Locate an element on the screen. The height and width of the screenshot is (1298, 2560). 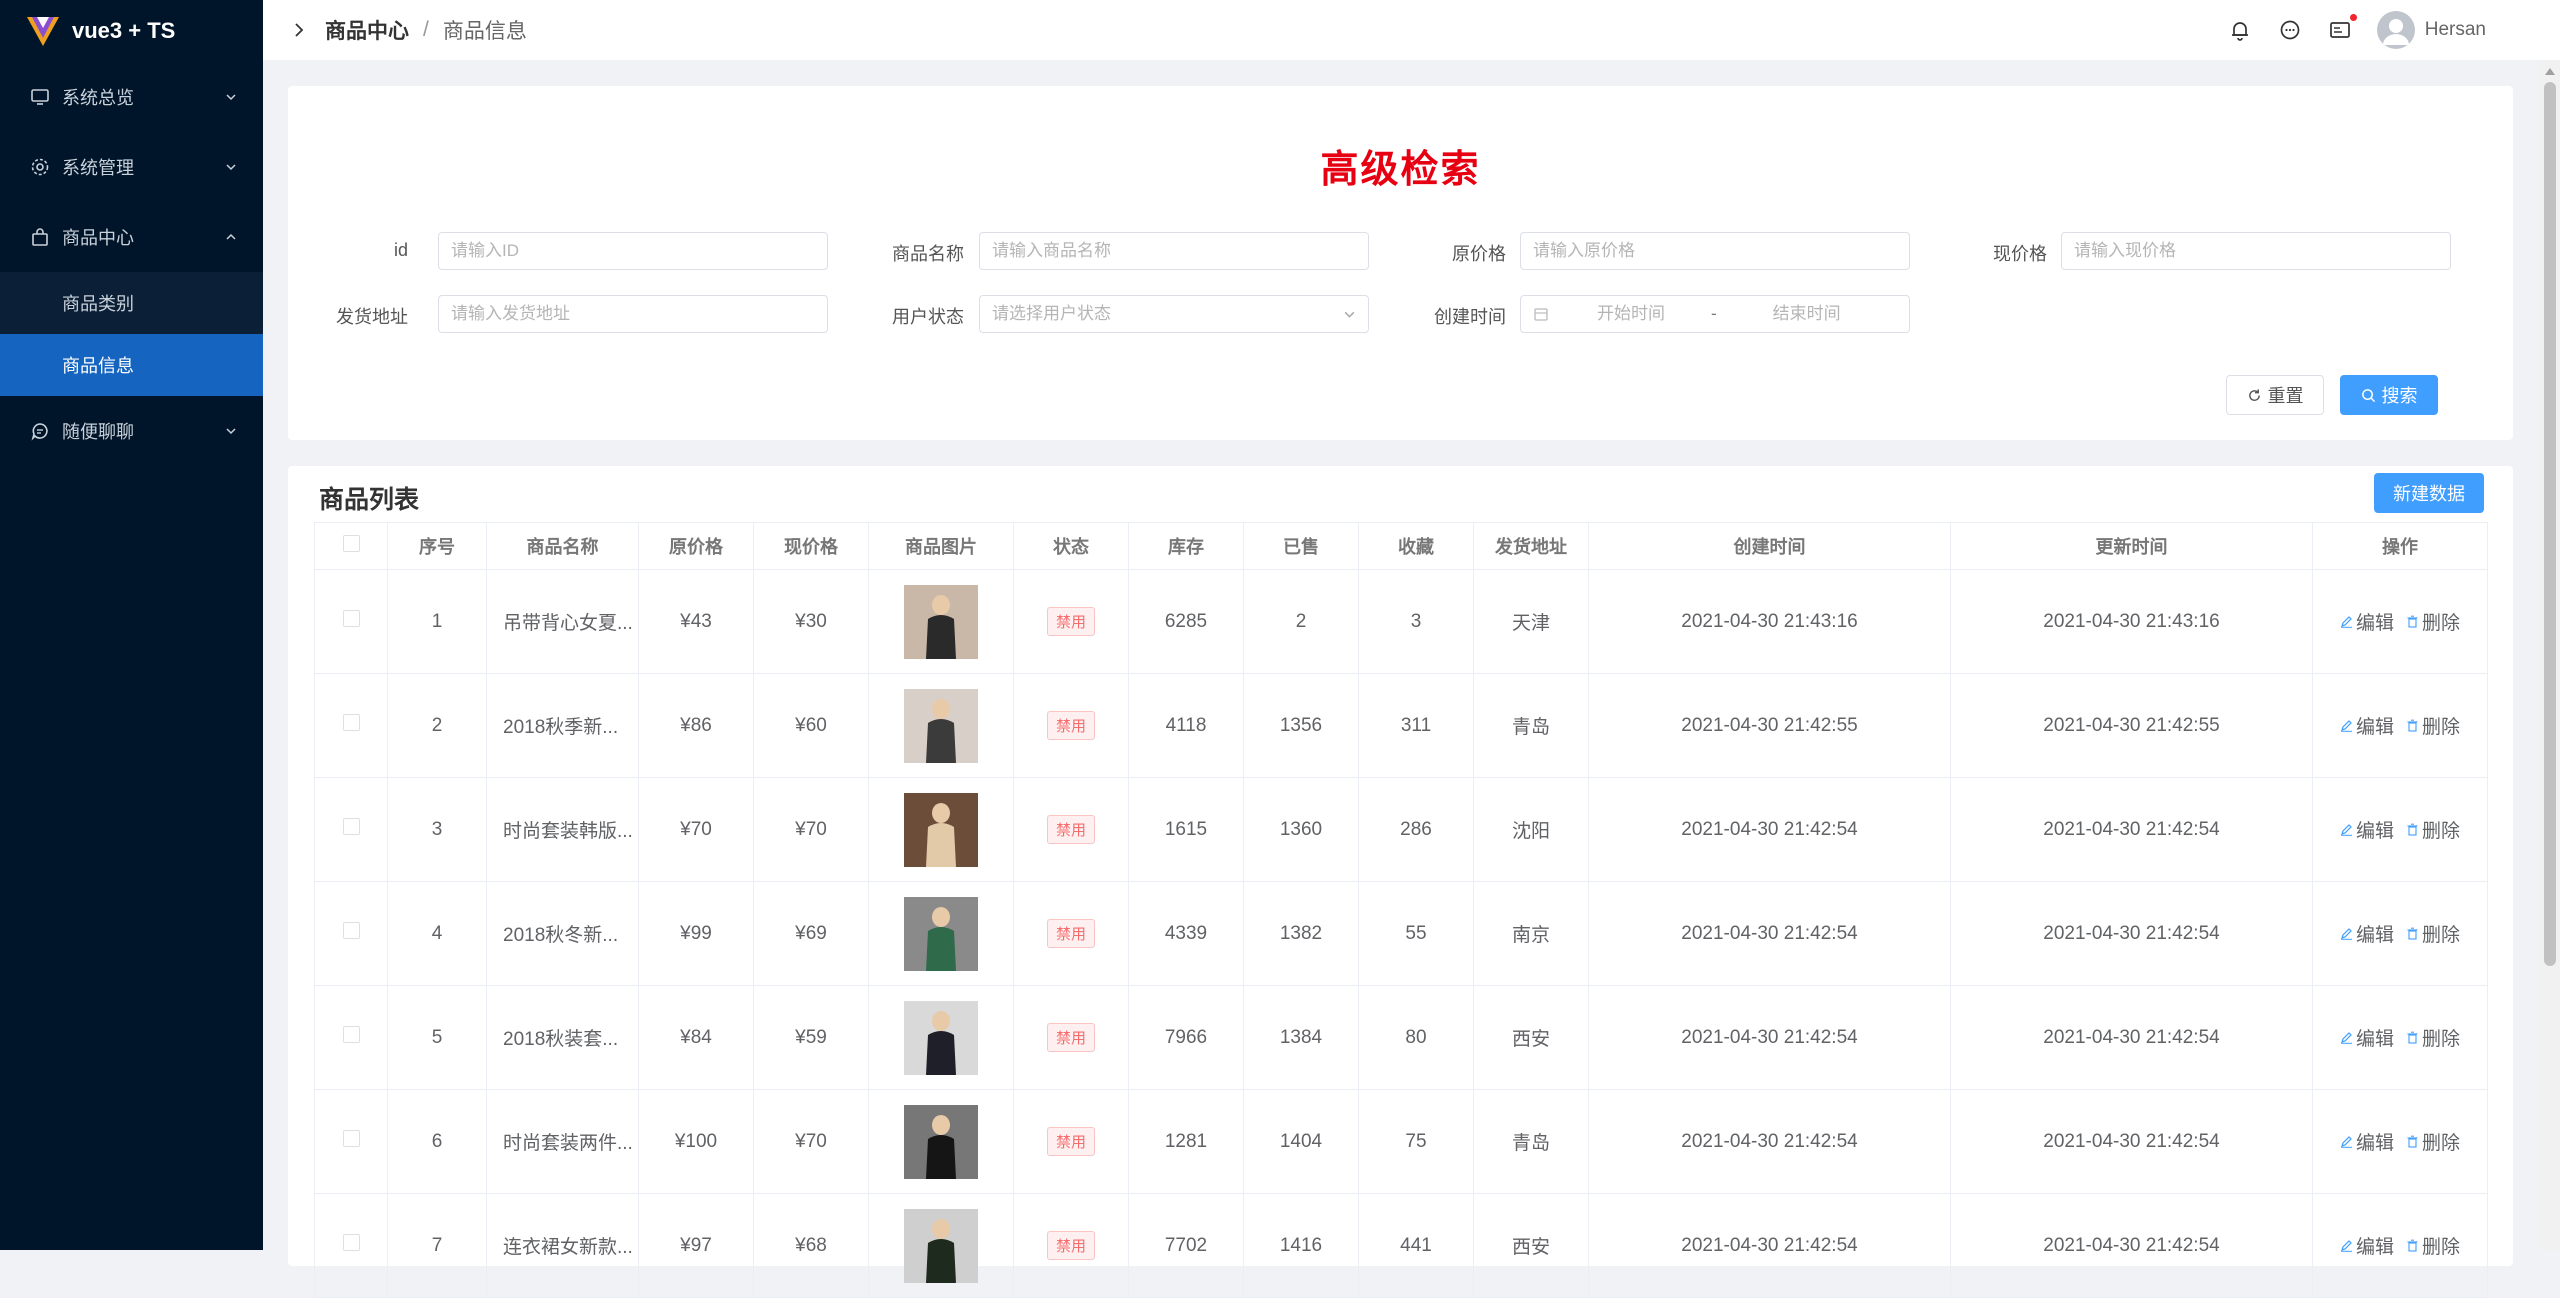
page-scrollbar is located at coordinates (2550, 655).